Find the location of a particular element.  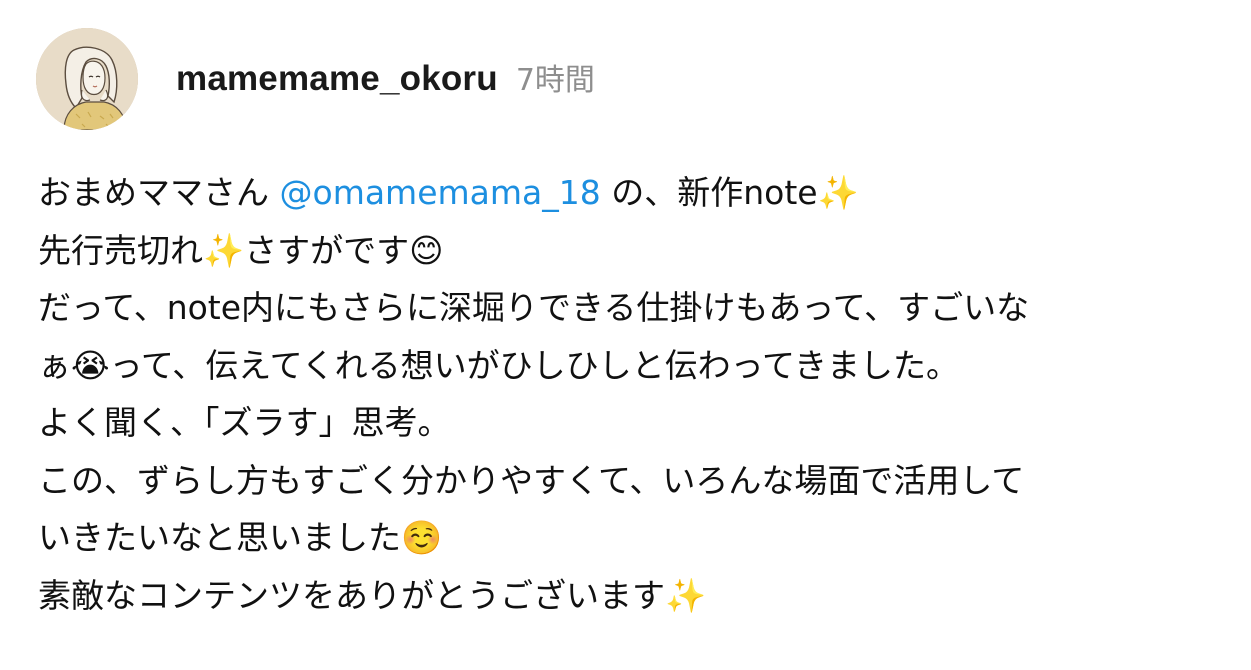

post-header: mamemame_okoru 7時間 is located at coordinates (385, 80).